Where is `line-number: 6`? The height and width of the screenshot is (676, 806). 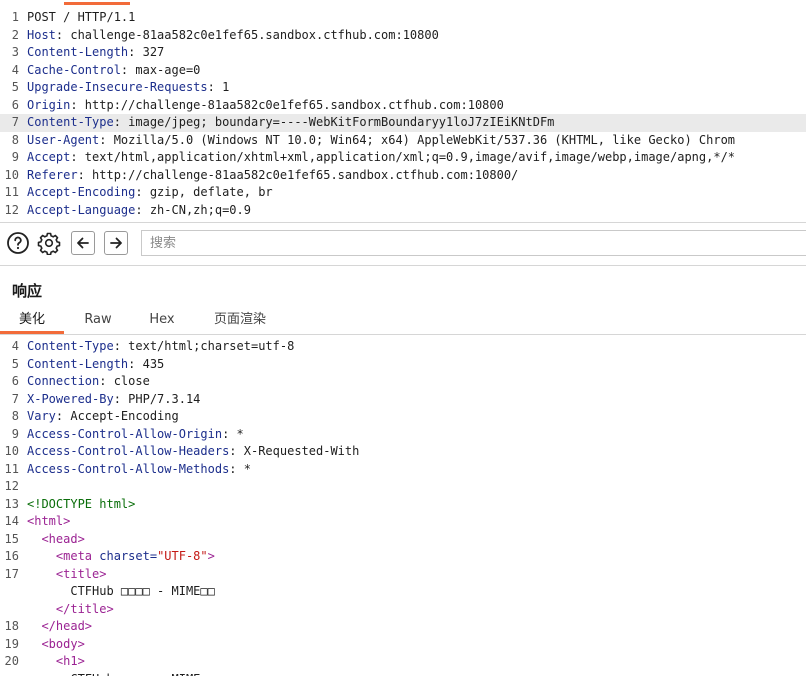 line-number: 6 is located at coordinates (15, 104).